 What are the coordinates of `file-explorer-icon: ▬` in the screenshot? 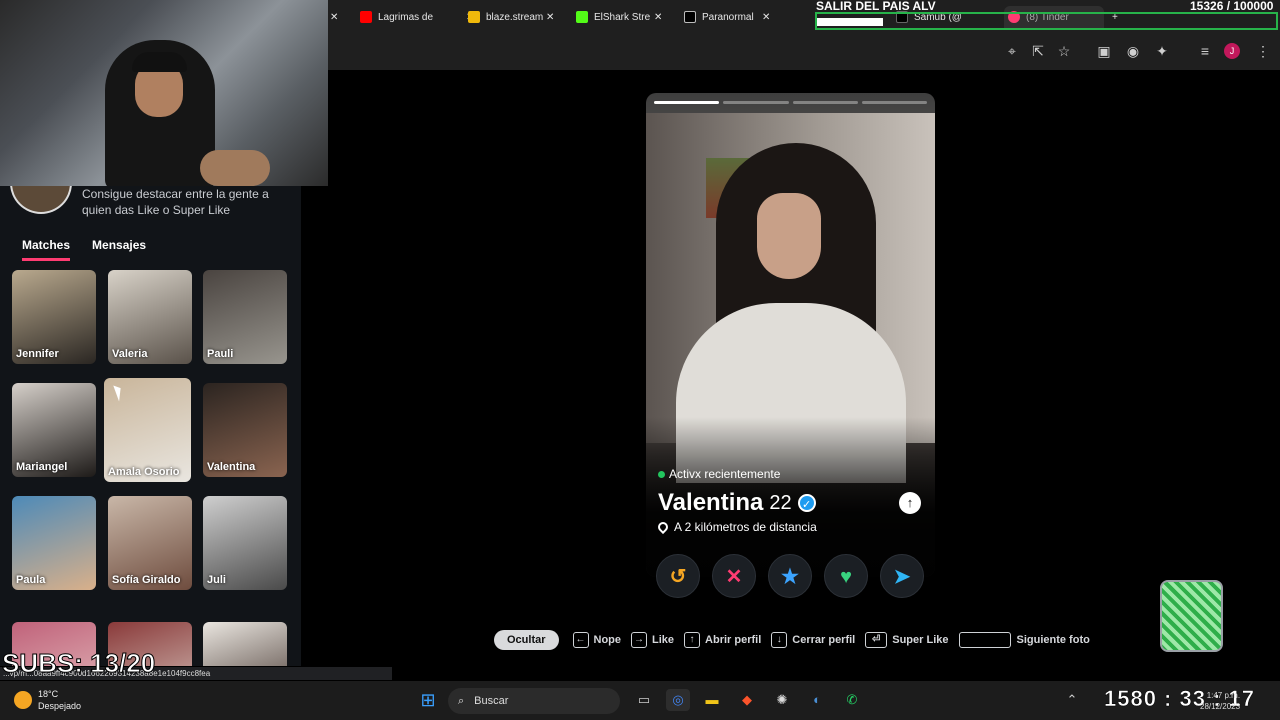 It's located at (712, 700).